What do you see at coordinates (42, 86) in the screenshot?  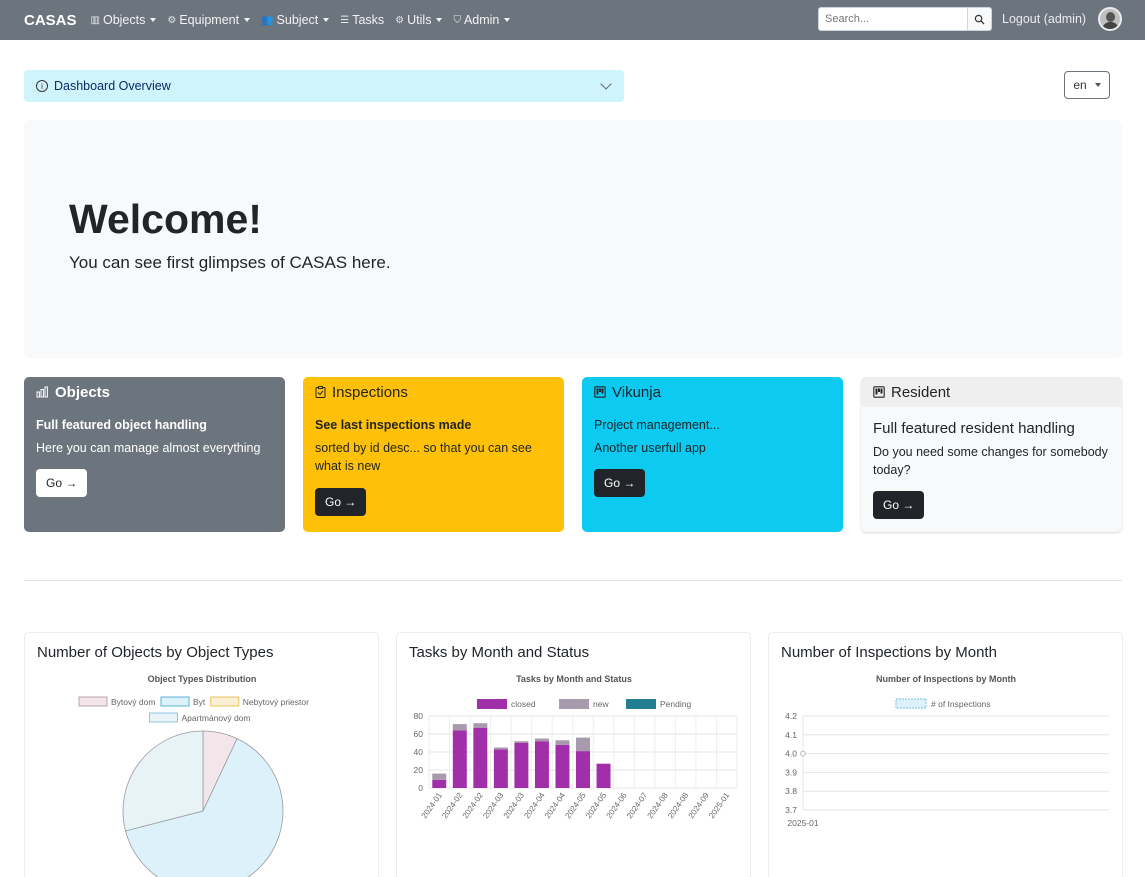 I see `info-icon: i` at bounding box center [42, 86].